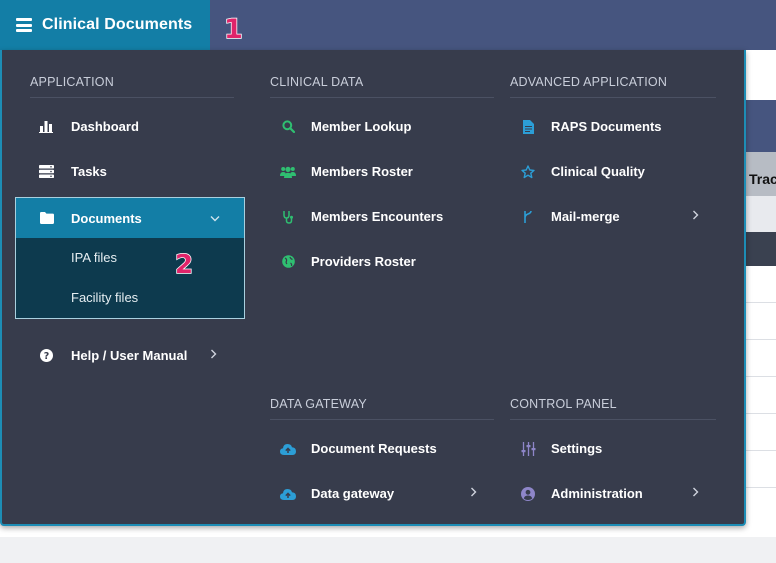 This screenshot has height=563, width=776. Describe the element at coordinates (528, 127) in the screenshot. I see `file-text-icon` at that location.